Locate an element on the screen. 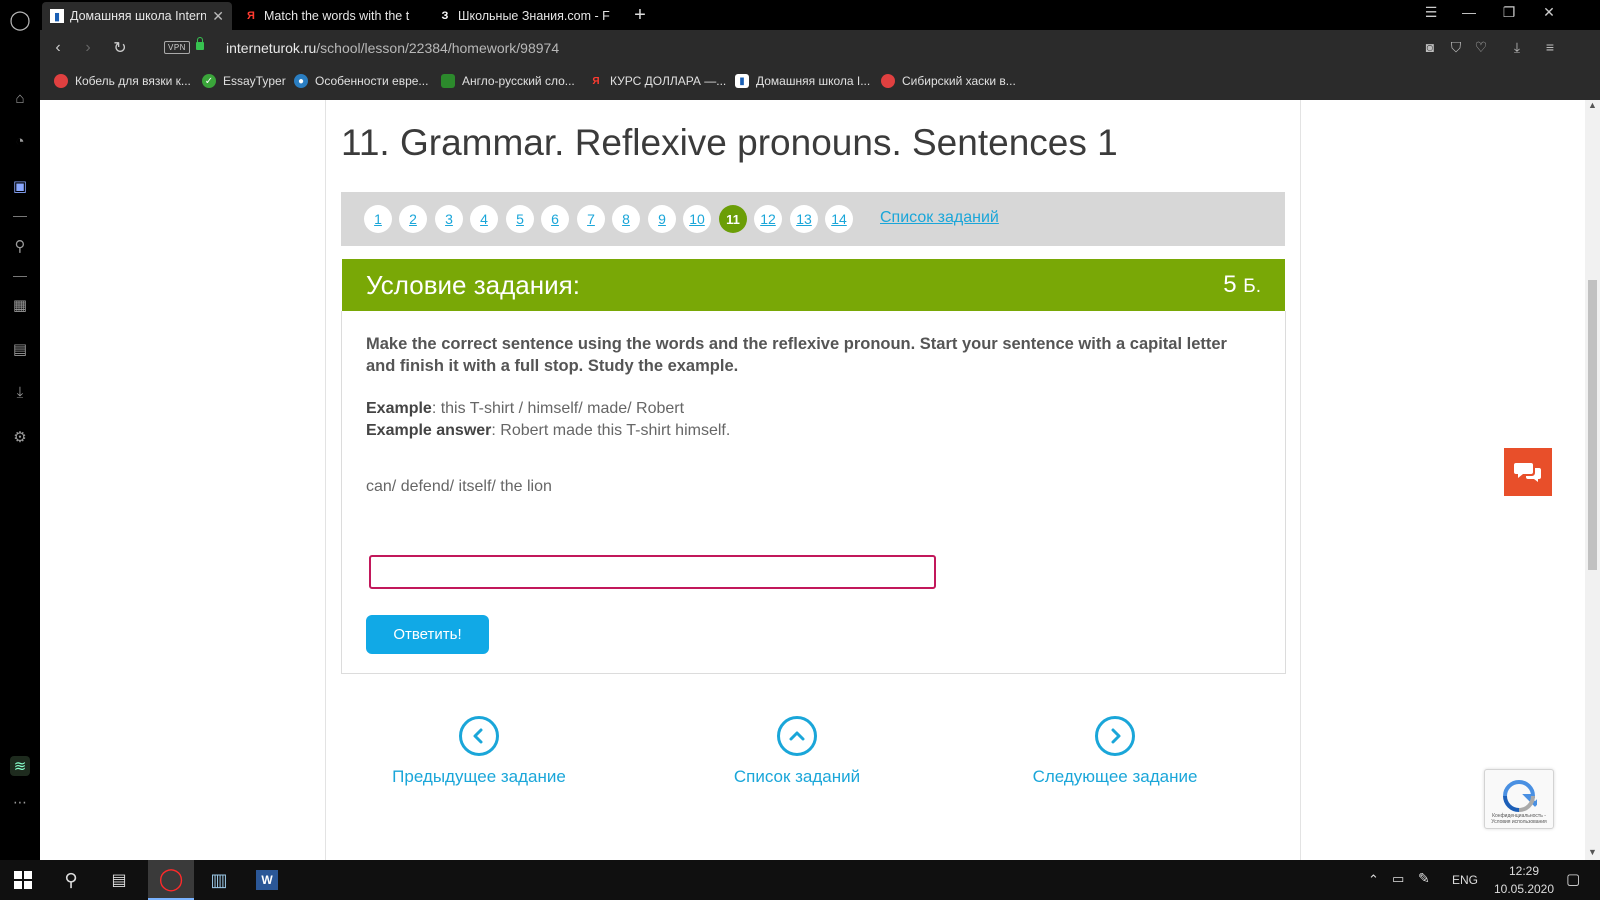 Image resolution: width=1600 pixels, height=900 pixels. more-dots-icon: ⋯ is located at coordinates (20, 802).